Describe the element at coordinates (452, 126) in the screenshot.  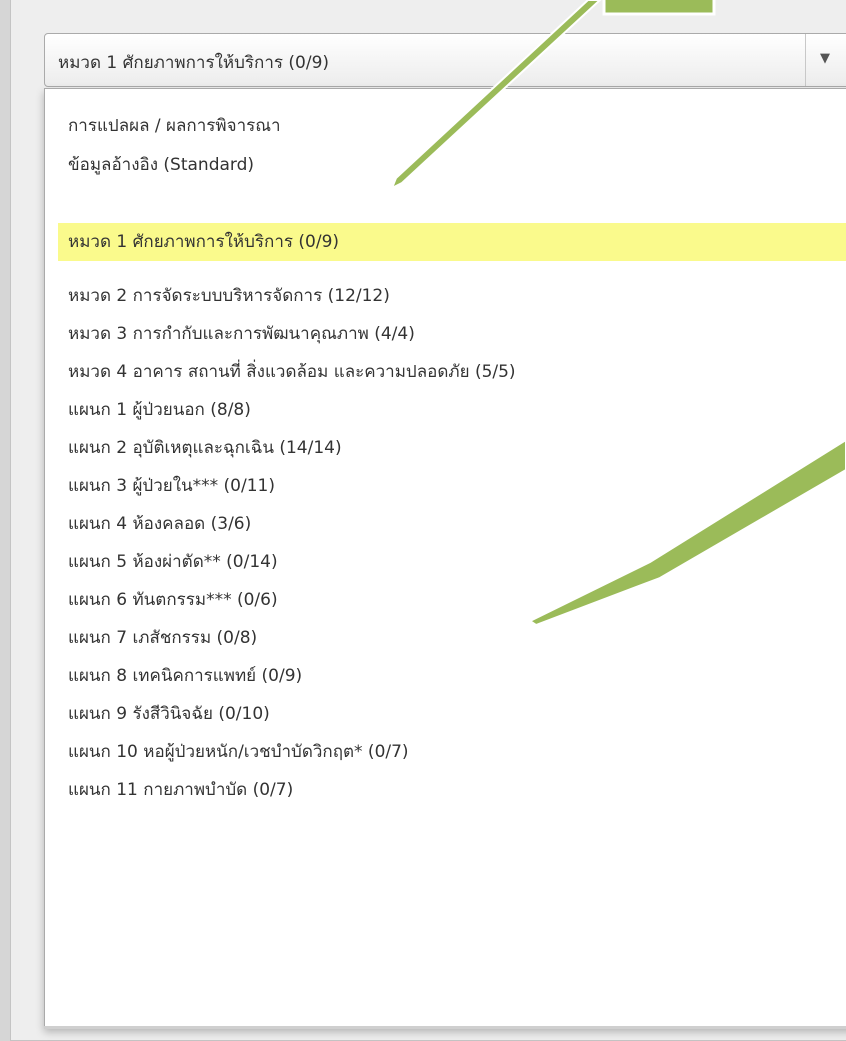
I see `option-interpretation: การแปลผล / ผลการพิจารณา` at that location.